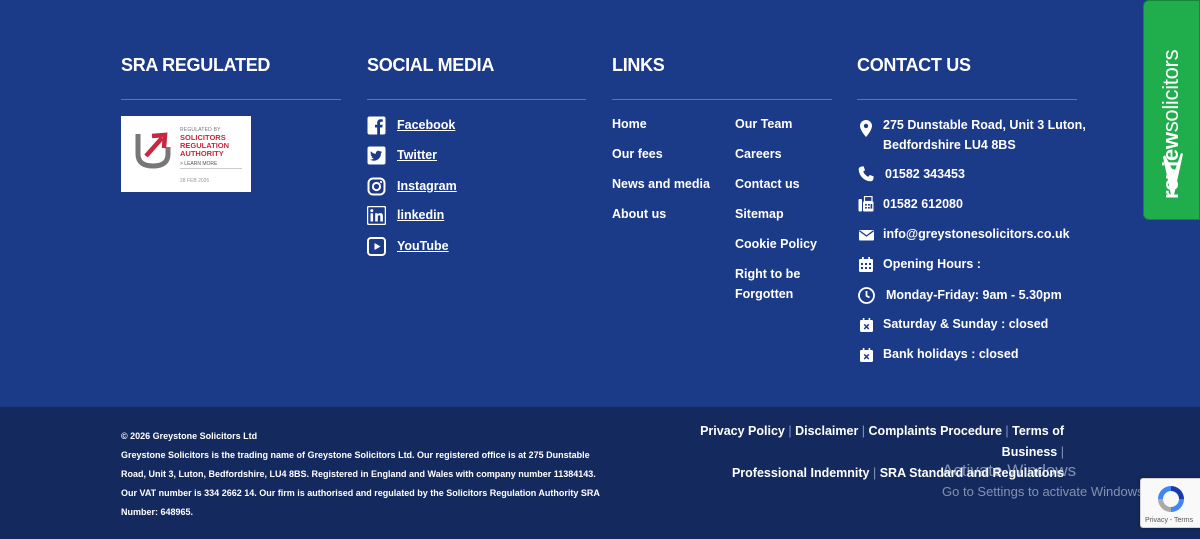  What do you see at coordinates (199, 164) in the screenshot?
I see `sra-learn-more: > LEARN MORE` at bounding box center [199, 164].